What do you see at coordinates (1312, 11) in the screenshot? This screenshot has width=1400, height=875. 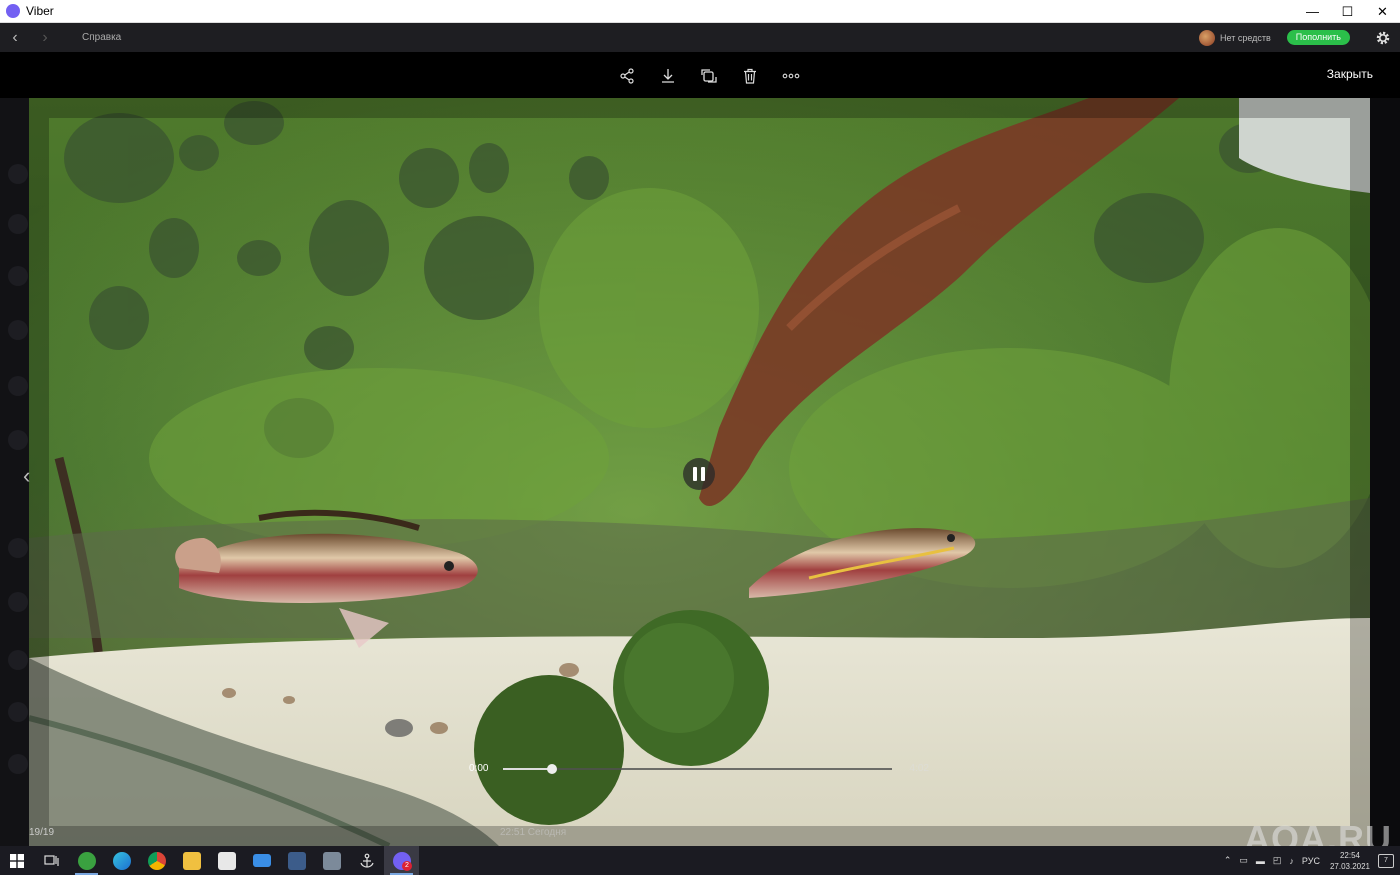 I see `minimize-button: —` at bounding box center [1312, 11].